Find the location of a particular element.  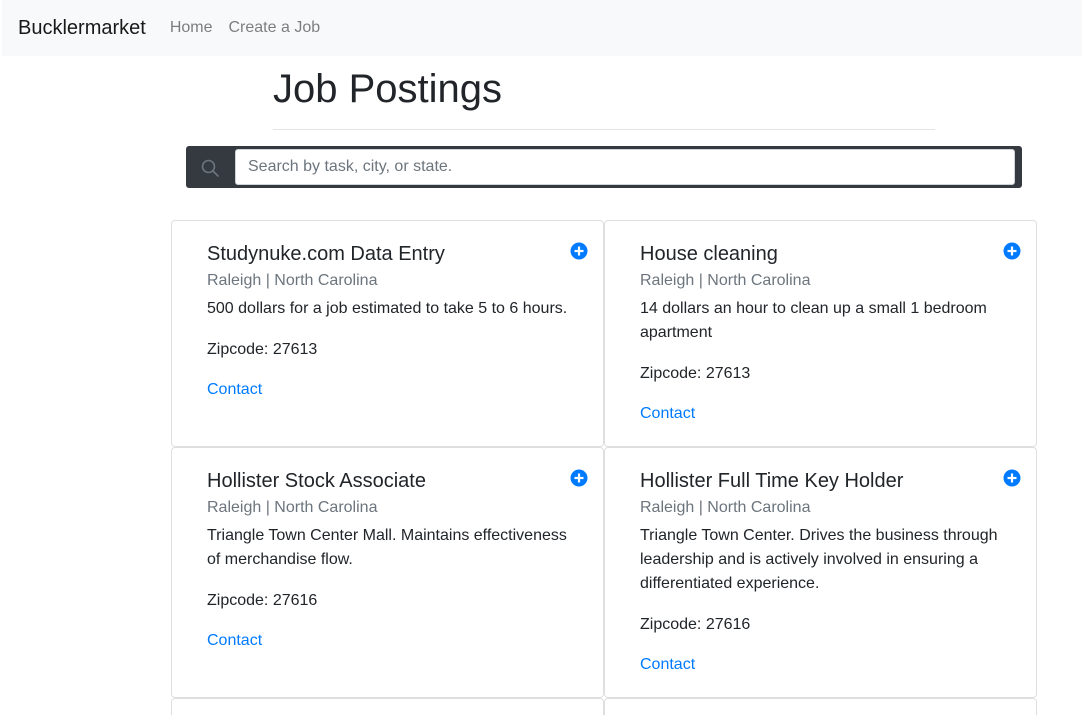

brand-link: Bucklermarket is located at coordinates (82, 28).